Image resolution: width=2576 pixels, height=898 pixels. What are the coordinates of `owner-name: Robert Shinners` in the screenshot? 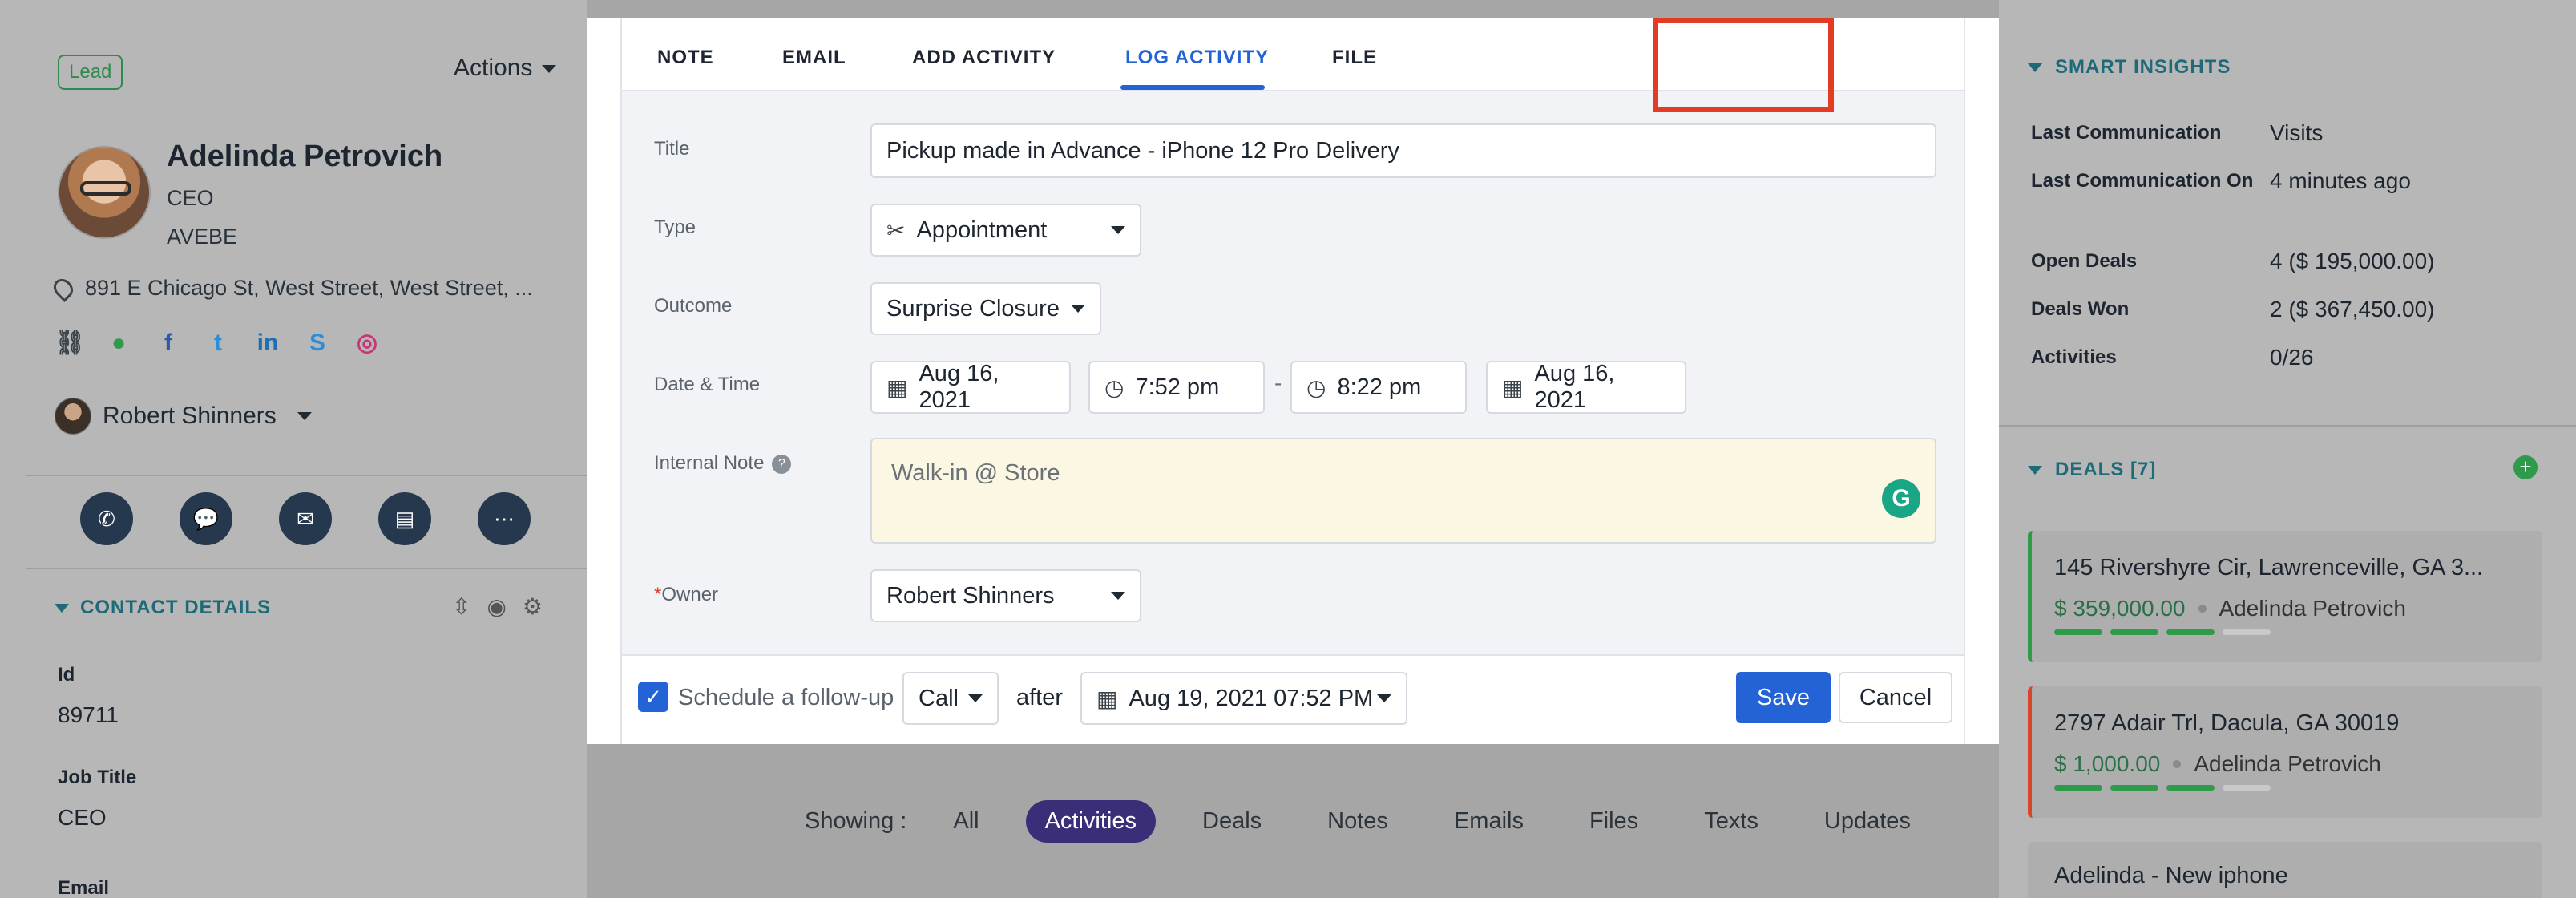 It's located at (190, 416).